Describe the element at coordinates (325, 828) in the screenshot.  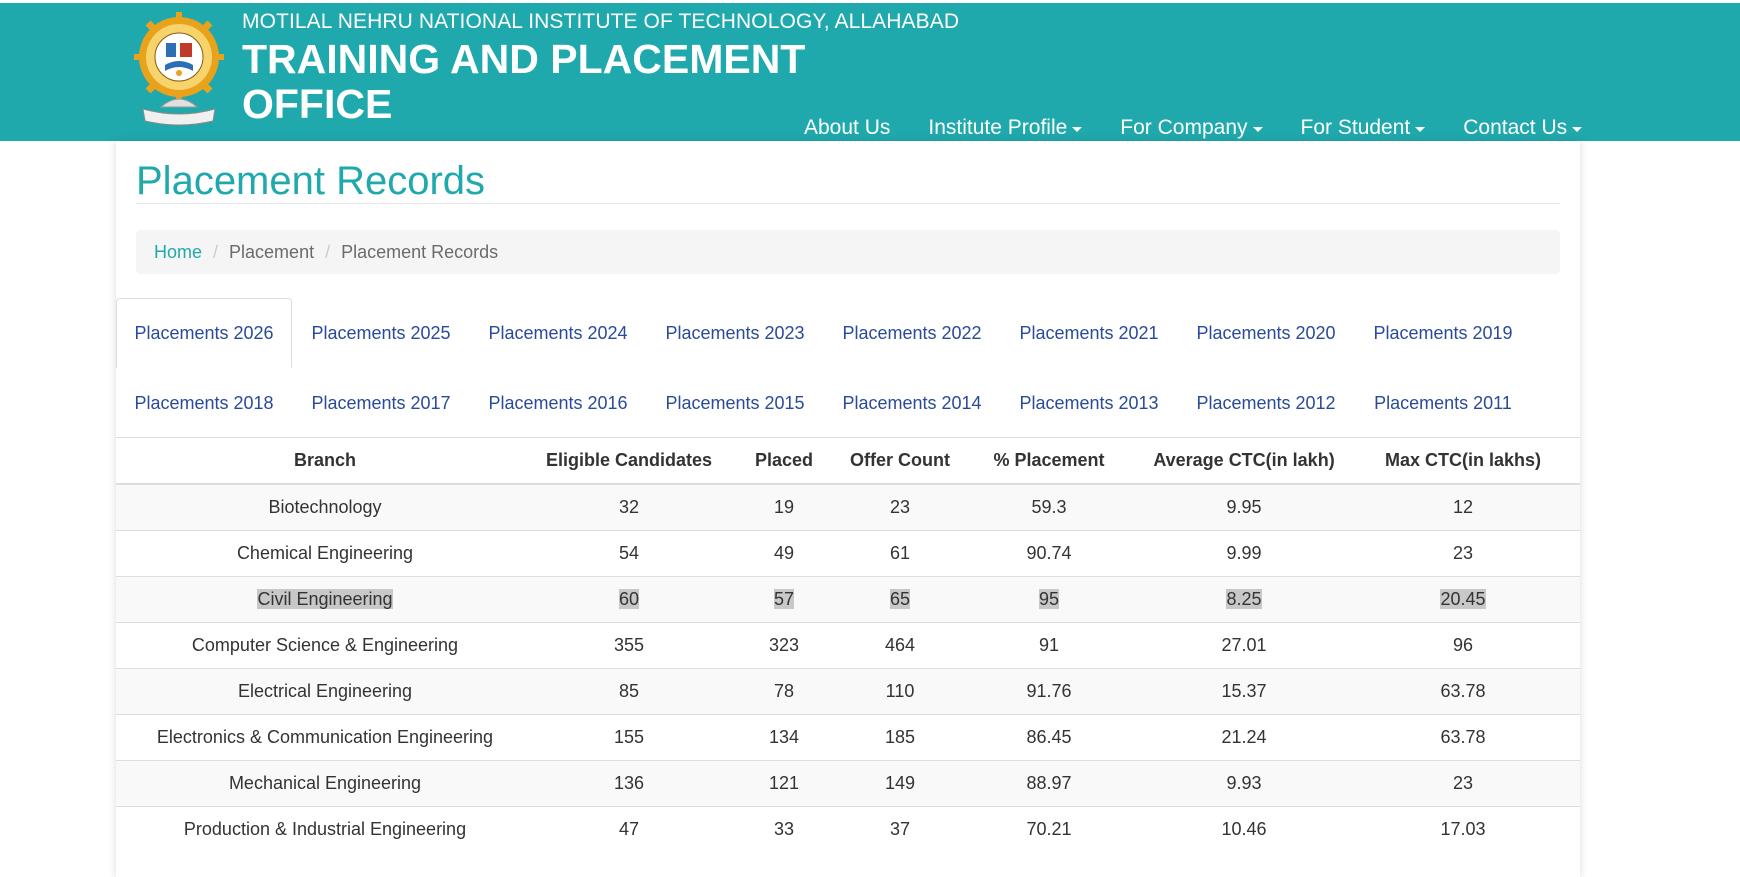
I see `cell-branch: Production & Industrial Engineering` at that location.